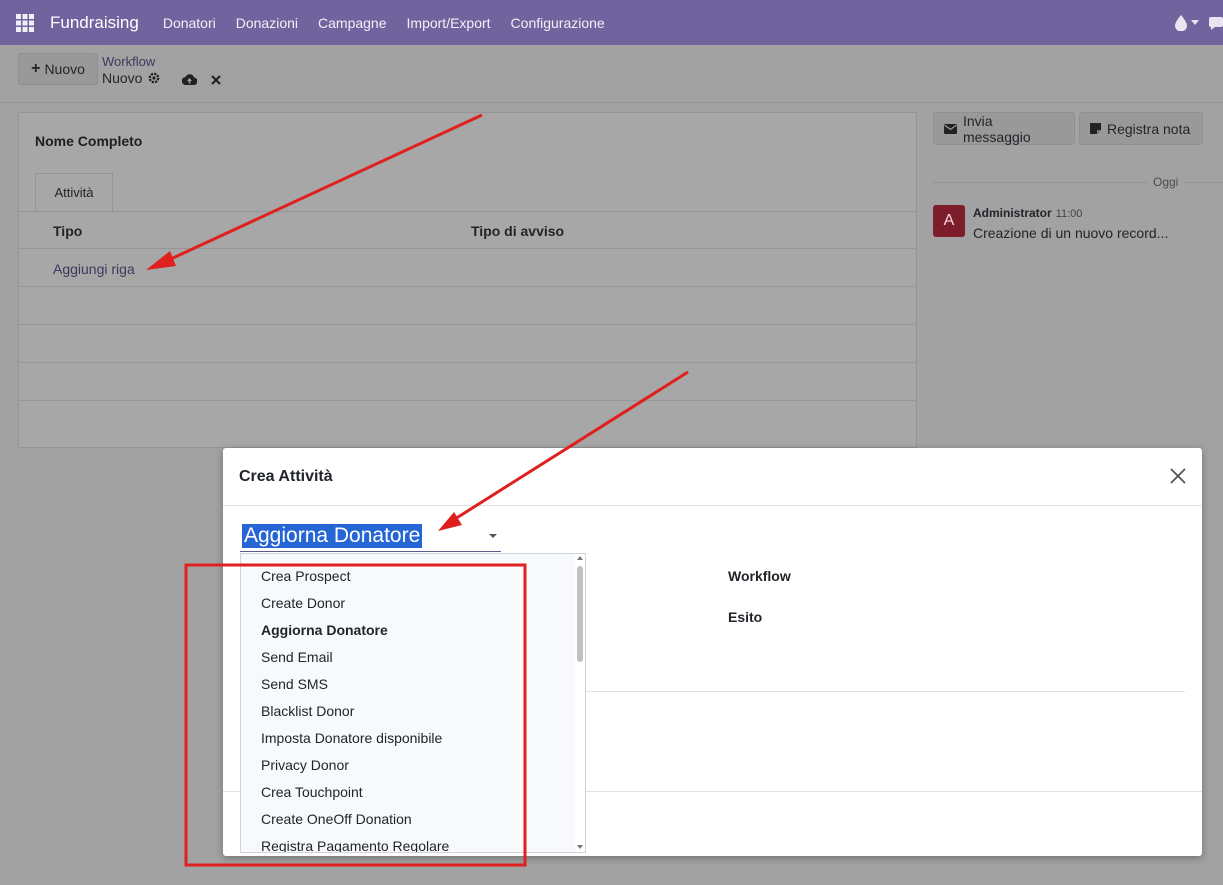 The image size is (1223, 885). I want to click on dropdown-item: Crea Touchpoint, so click(312, 792).